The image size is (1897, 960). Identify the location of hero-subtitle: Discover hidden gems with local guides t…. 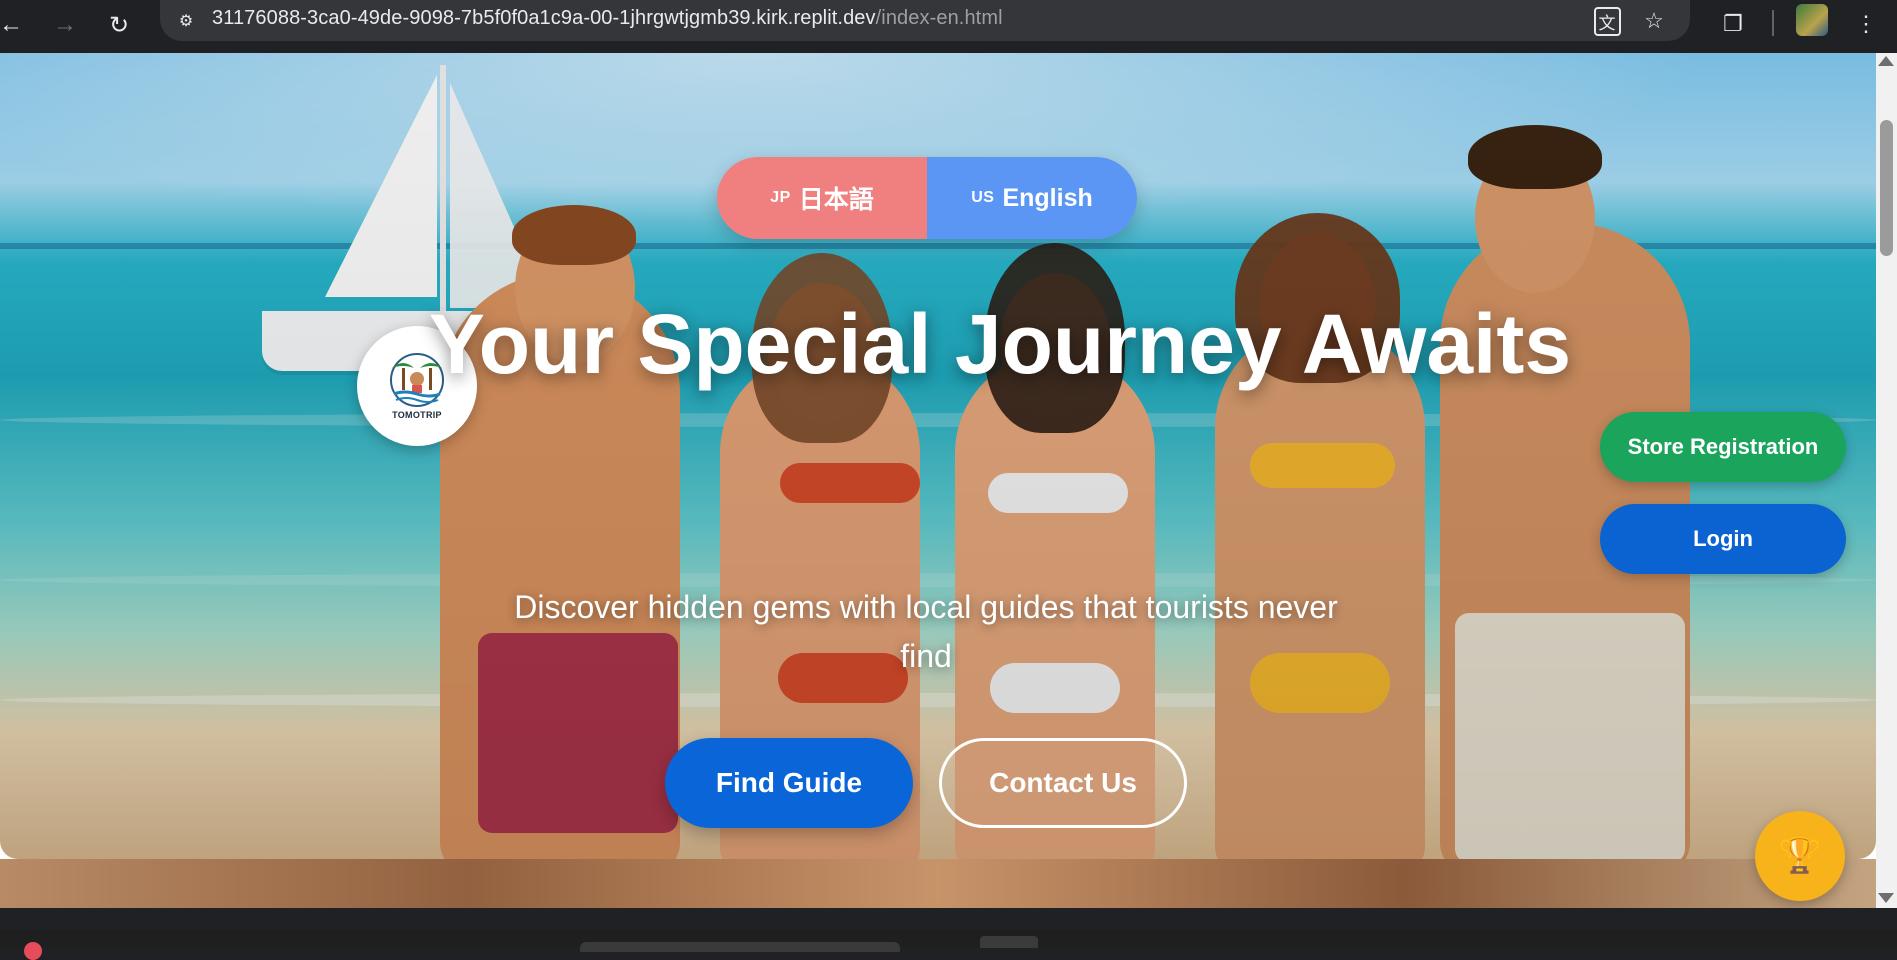
(926, 631).